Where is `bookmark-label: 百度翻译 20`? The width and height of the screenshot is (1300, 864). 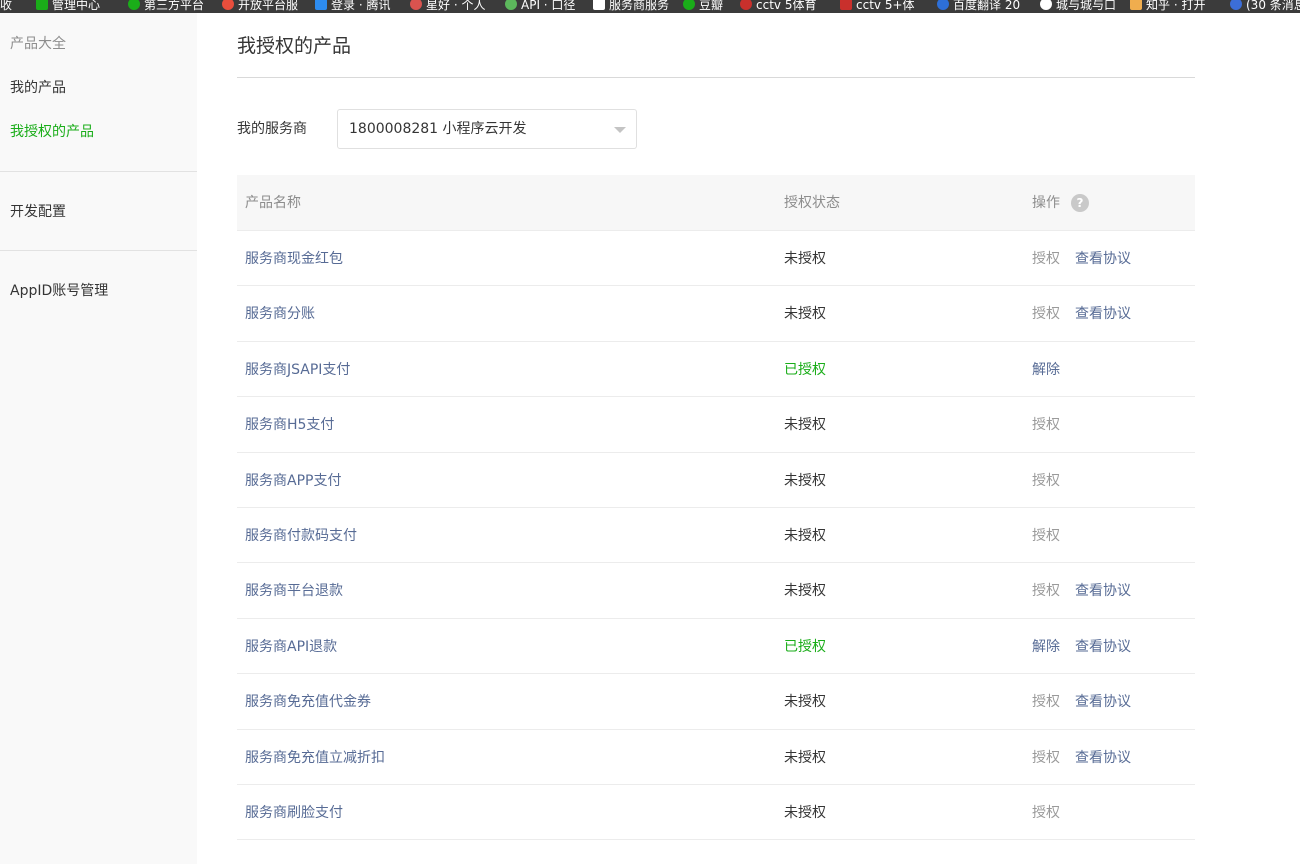
bookmark-label: 百度翻译 20 is located at coordinates (987, 6).